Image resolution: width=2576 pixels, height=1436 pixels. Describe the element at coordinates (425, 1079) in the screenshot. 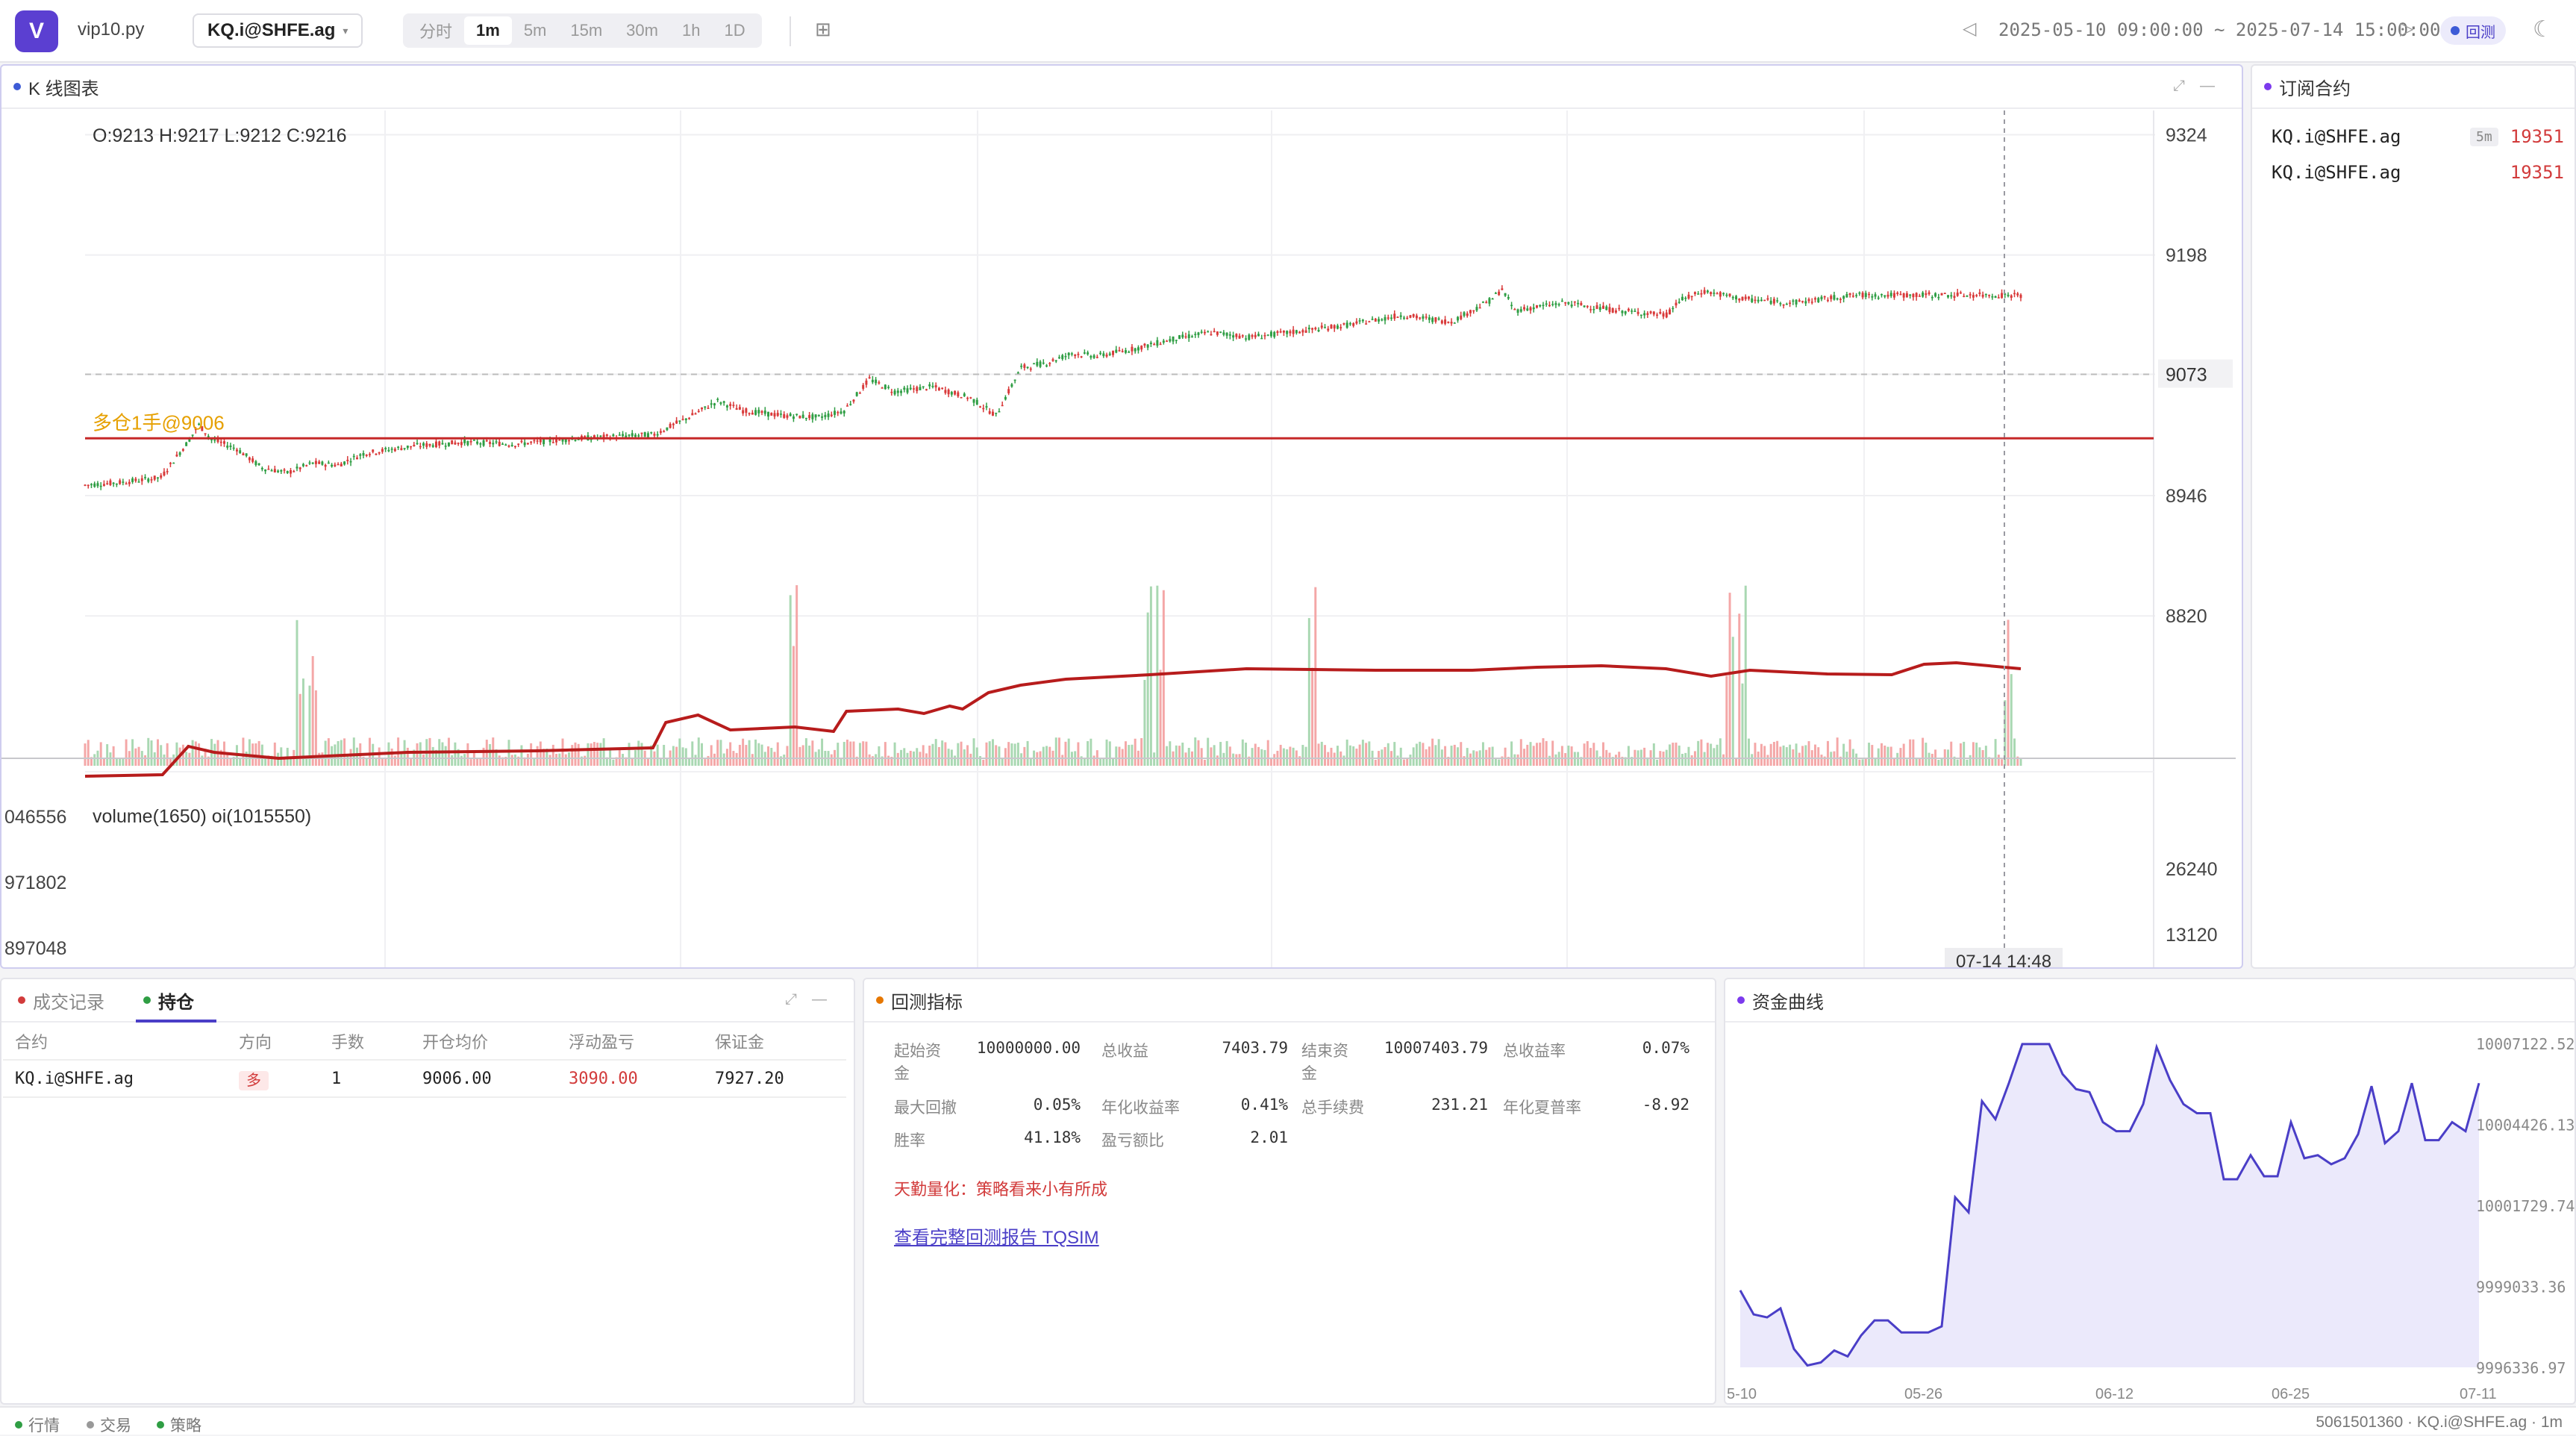

I see `table-row: KQ.i@SHFE.ag 多 1 9006.00 3090.00 7927.20` at that location.